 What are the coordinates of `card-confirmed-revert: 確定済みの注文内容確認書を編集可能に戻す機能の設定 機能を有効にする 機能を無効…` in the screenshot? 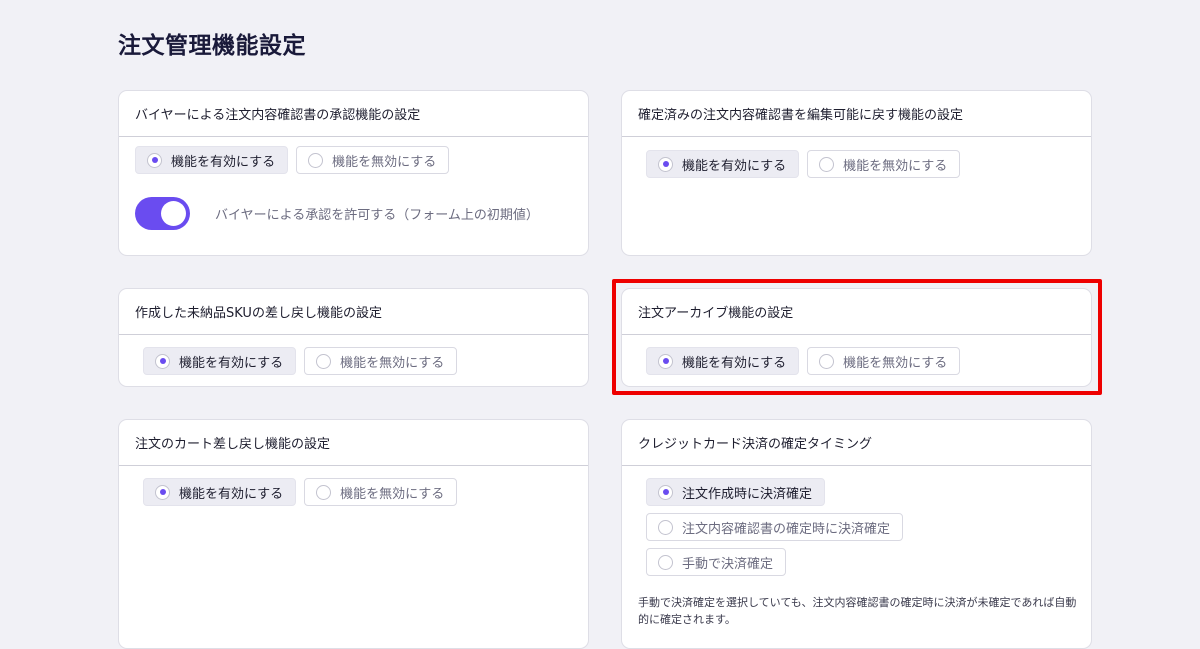 It's located at (856, 173).